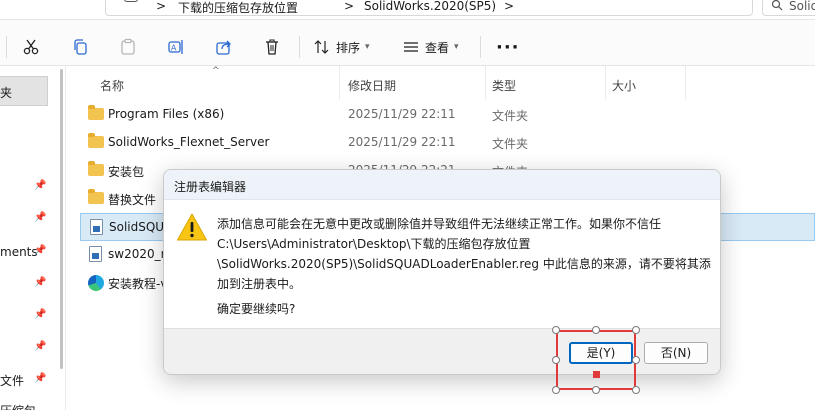 The width and height of the screenshot is (815, 410). What do you see at coordinates (166, 114) in the screenshot?
I see `file-name: Program Files (x86)` at bounding box center [166, 114].